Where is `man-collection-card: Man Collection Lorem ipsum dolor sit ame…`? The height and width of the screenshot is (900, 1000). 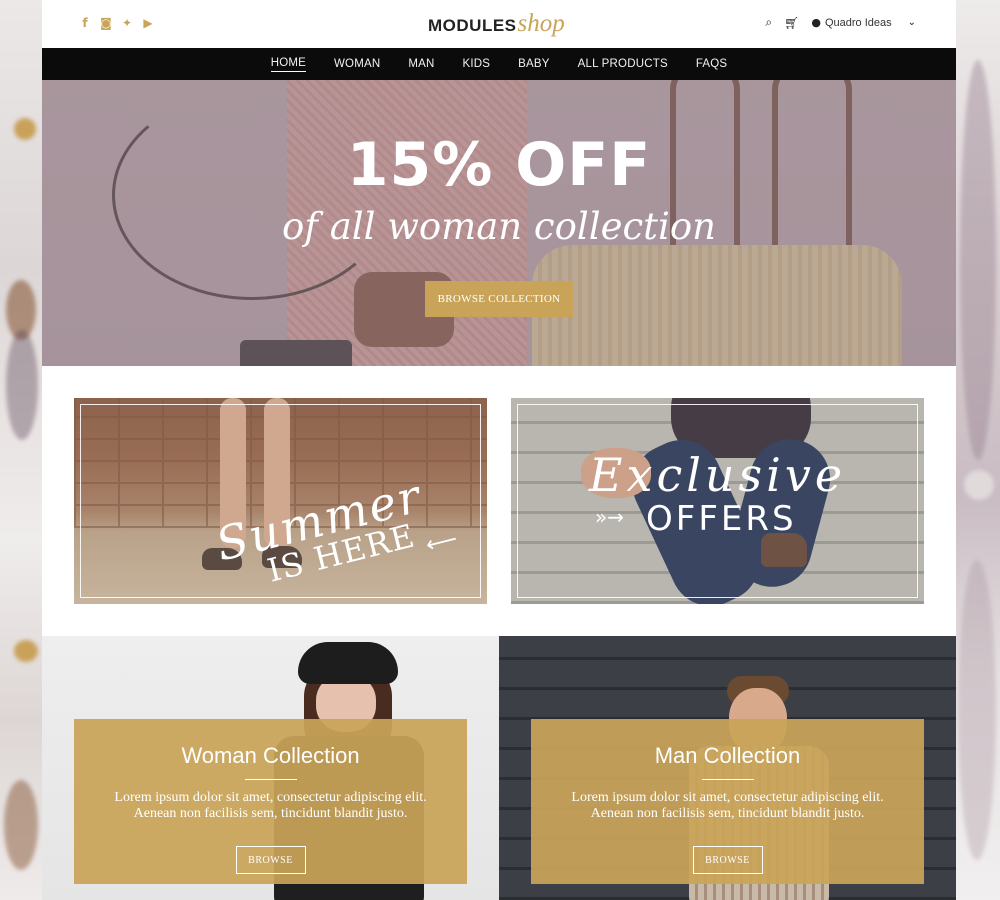 man-collection-card: Man Collection Lorem ipsum dolor sit ame… is located at coordinates (727, 801).